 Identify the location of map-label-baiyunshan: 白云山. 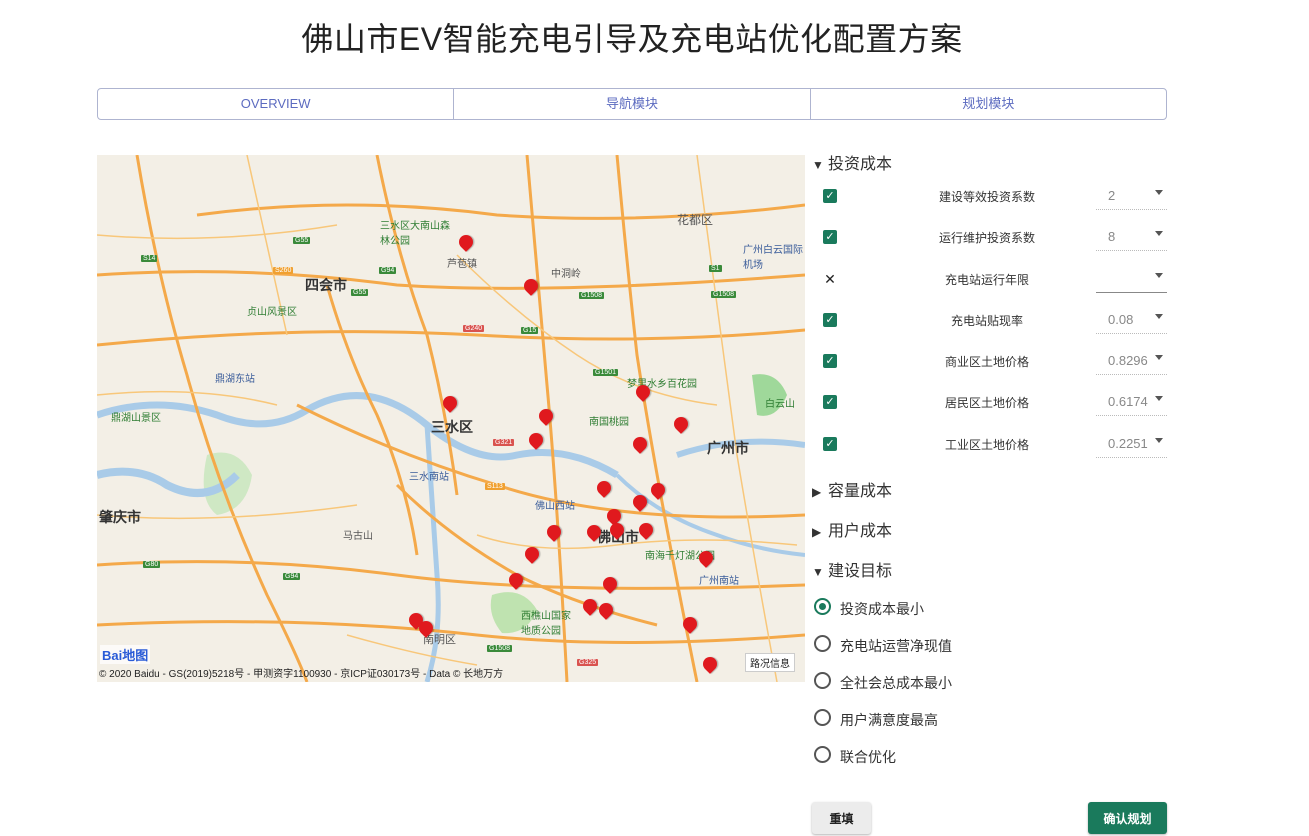
(780, 404).